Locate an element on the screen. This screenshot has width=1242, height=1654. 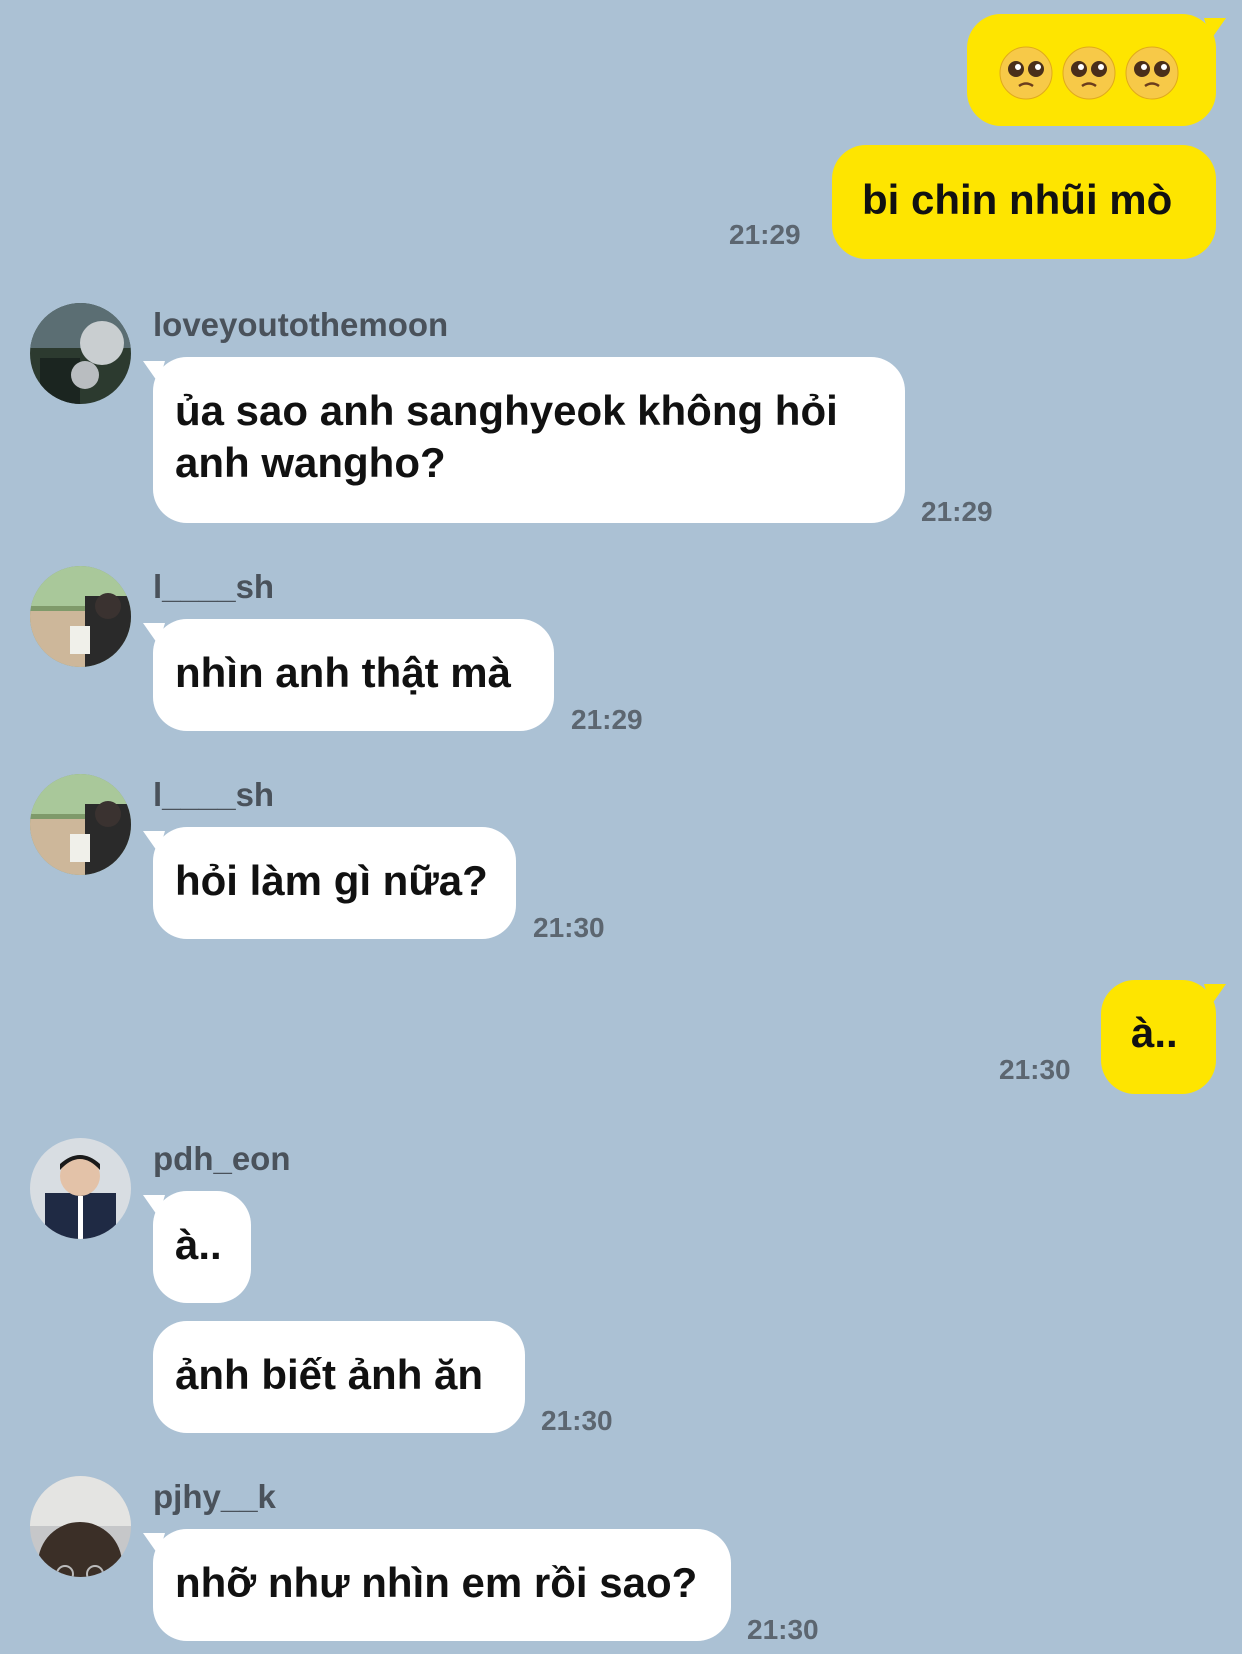
message-bubble: ảnh biết ảnh ăn is located at coordinates (339, 1377).